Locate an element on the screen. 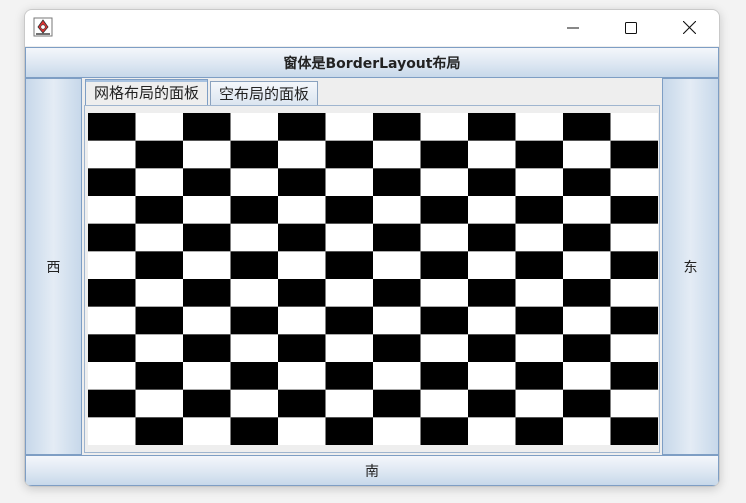 This screenshot has width=746, height=503. close-icon is located at coordinates (689, 28).